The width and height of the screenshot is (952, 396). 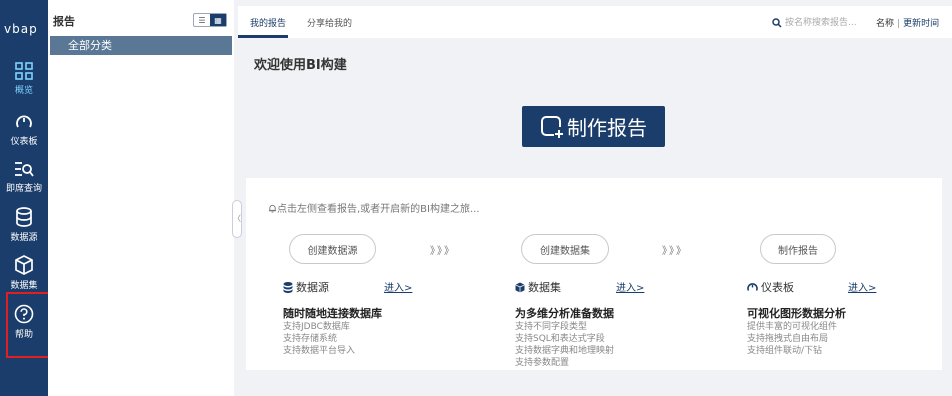 What do you see at coordinates (332, 249) in the screenshot?
I see `create-datasource-step: 创建数据源` at bounding box center [332, 249].